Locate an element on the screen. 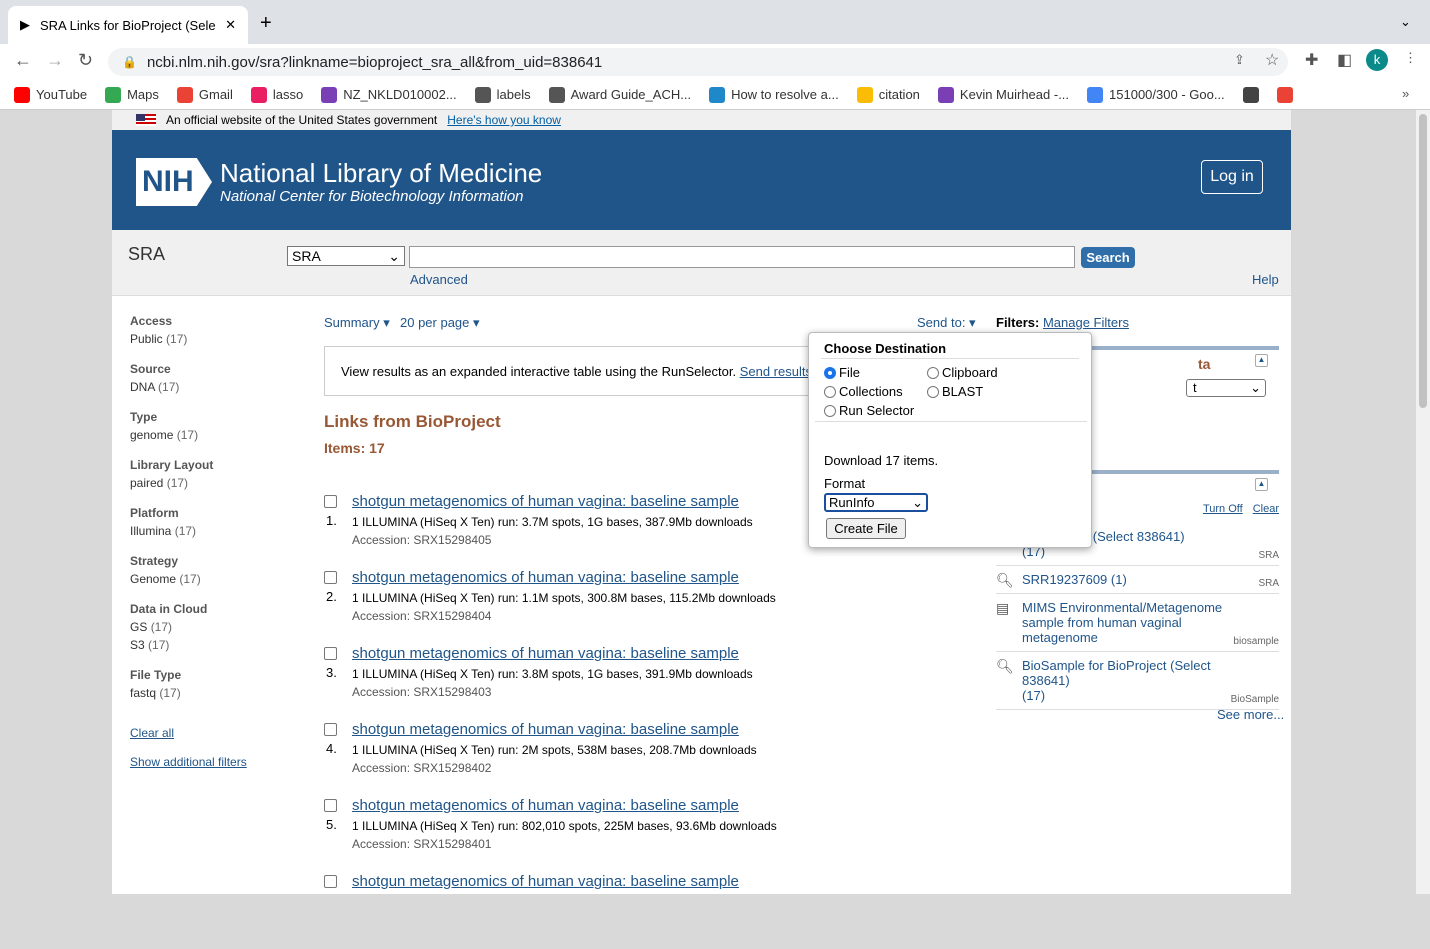  manage-filters-link: Manage Filters is located at coordinates (1086, 322).